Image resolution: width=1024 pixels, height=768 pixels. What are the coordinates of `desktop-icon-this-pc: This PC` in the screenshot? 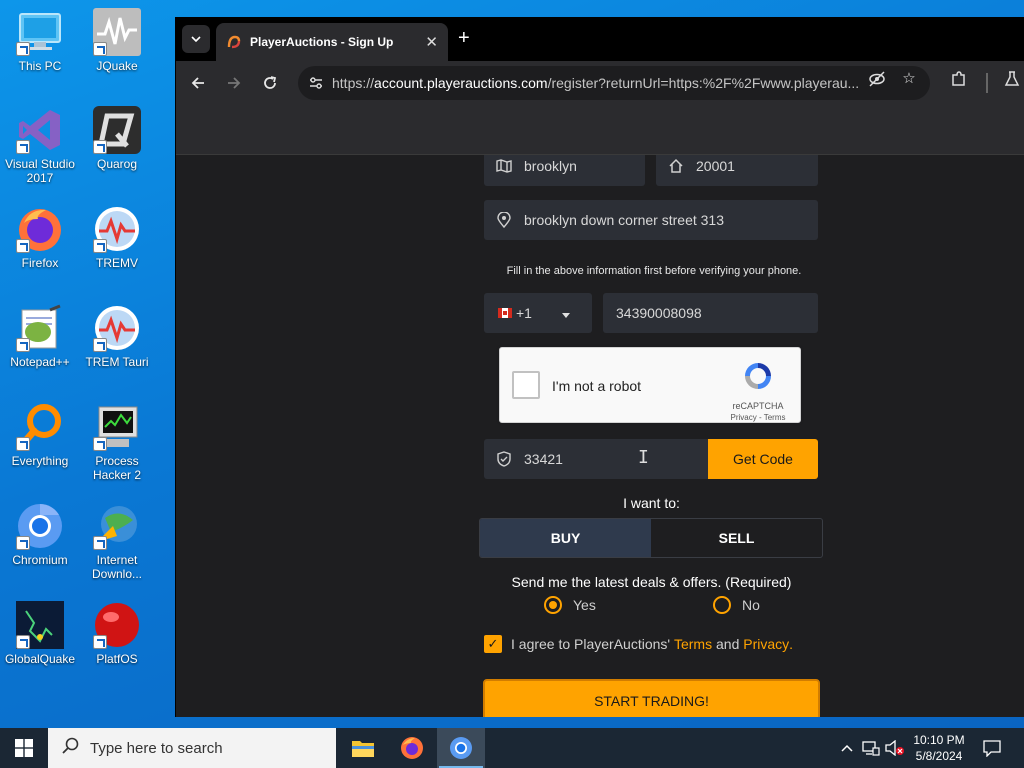 It's located at (40, 40).